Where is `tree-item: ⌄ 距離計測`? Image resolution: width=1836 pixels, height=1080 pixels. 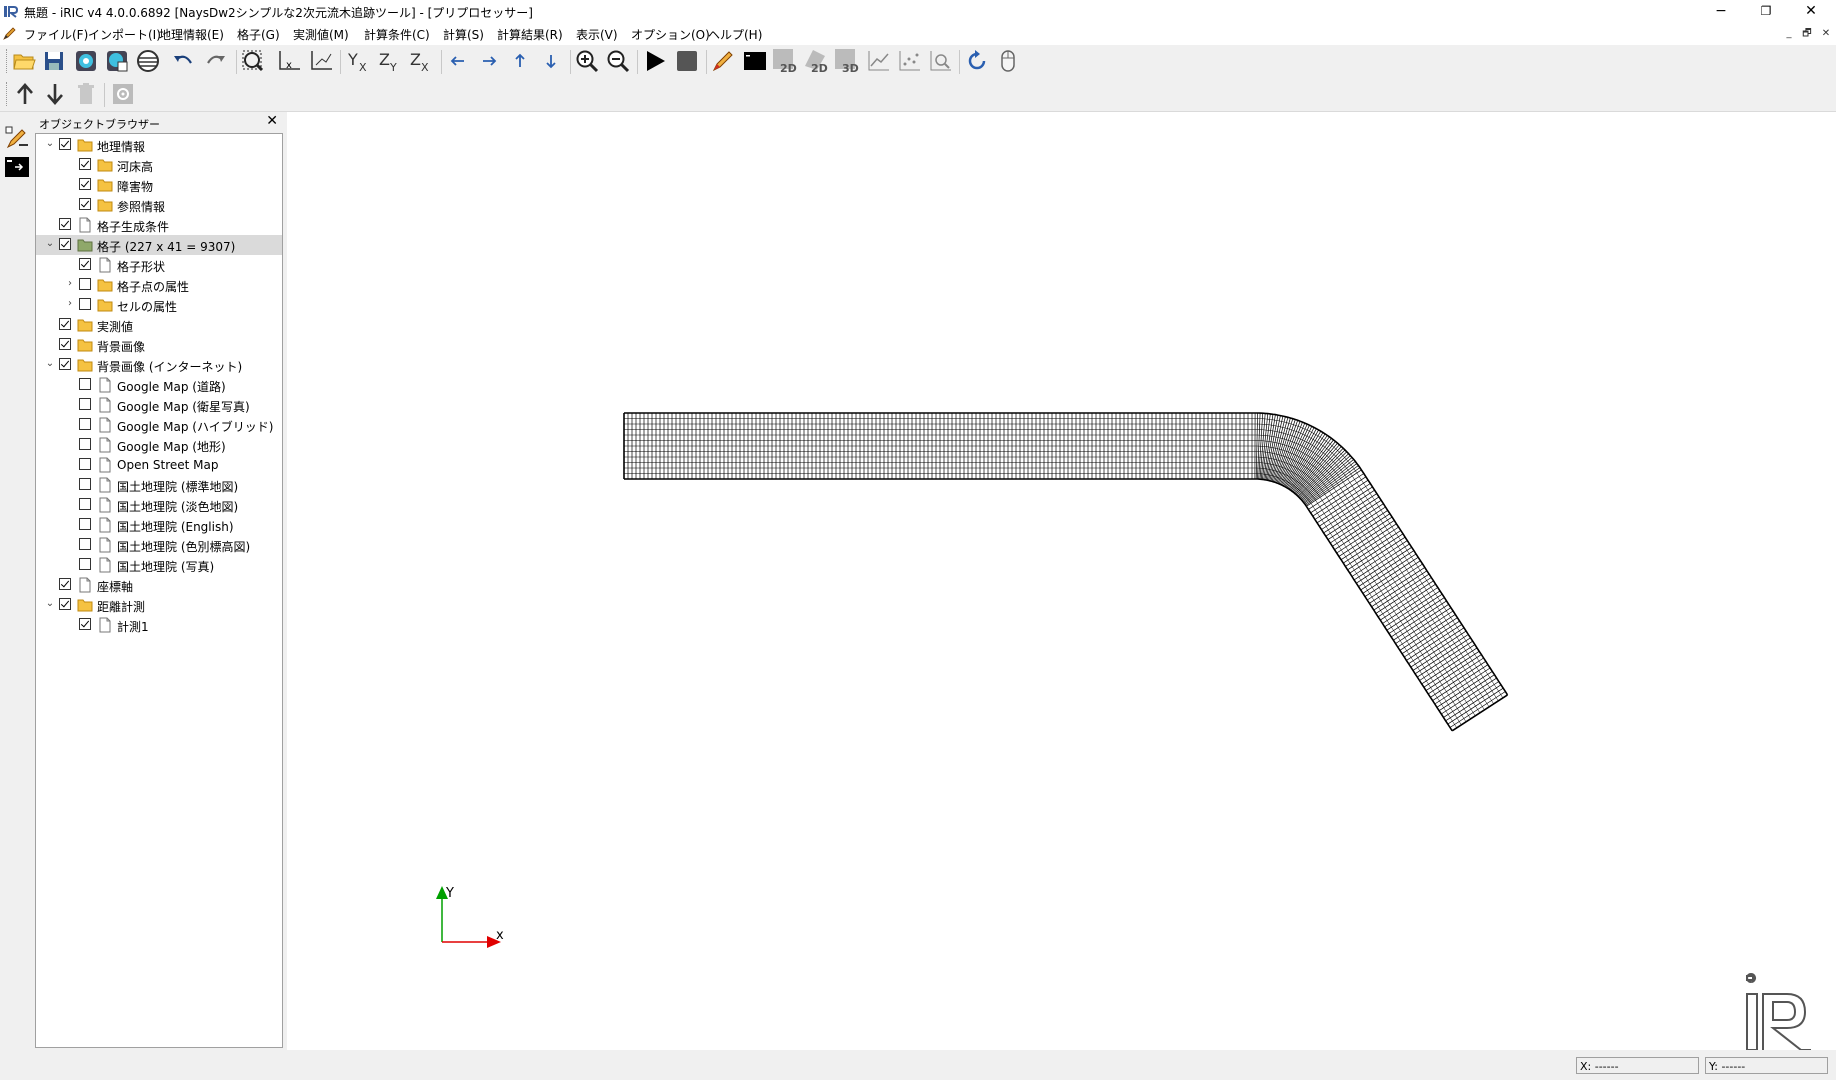 tree-item: ⌄ 距離計測 is located at coordinates (159, 605).